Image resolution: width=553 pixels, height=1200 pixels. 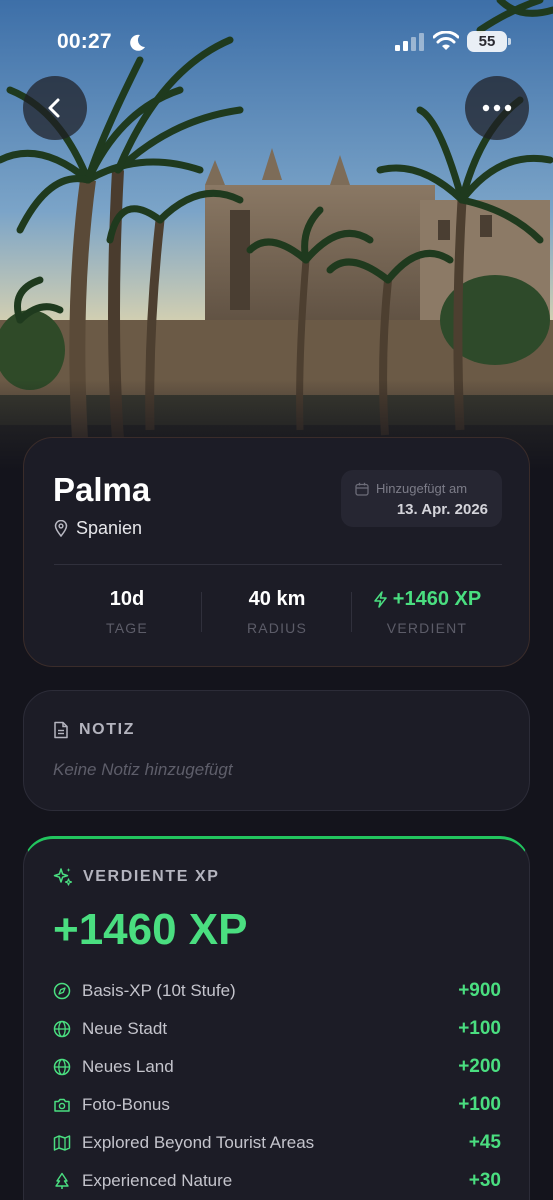 What do you see at coordinates (277, 1067) in the screenshot?
I see `xp-item: Neues Land +200` at bounding box center [277, 1067].